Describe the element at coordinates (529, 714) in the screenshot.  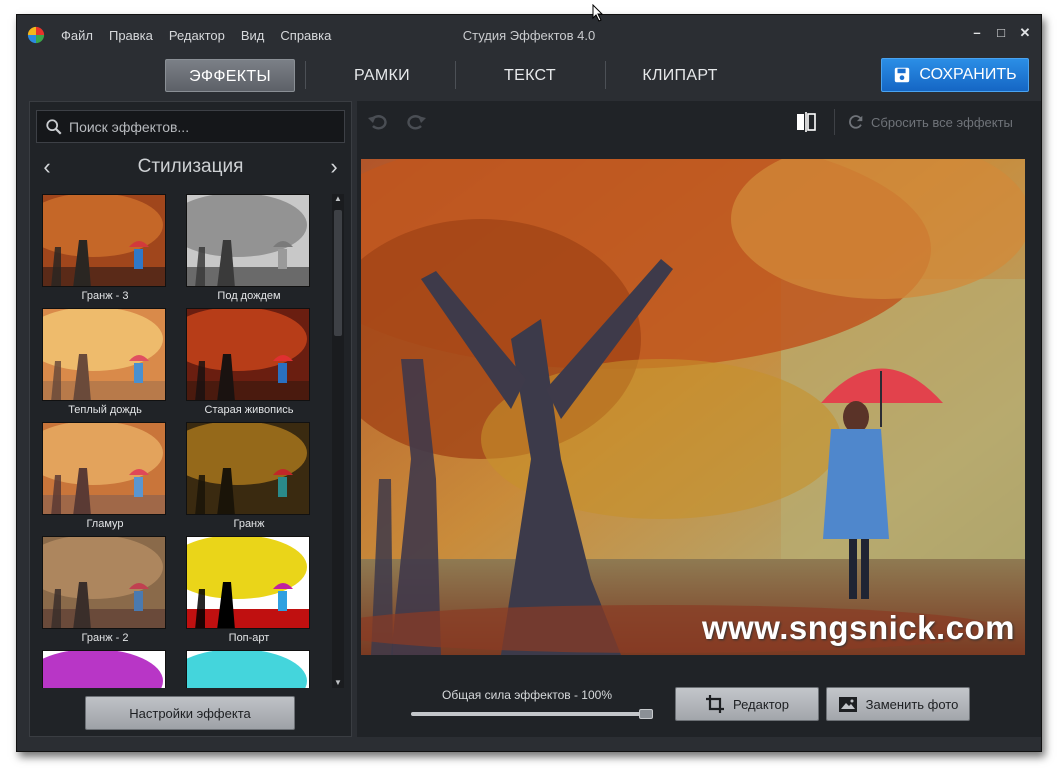
I see `slider-fill` at that location.